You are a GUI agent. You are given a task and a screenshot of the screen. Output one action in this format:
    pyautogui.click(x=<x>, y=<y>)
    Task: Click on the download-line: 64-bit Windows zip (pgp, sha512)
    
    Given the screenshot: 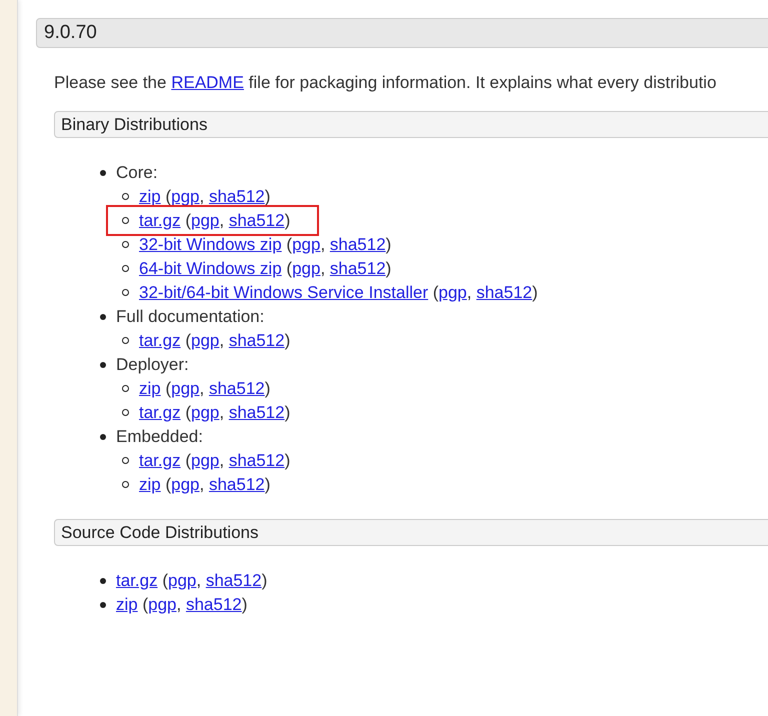 What is the action you would take?
    pyautogui.click(x=265, y=269)
    